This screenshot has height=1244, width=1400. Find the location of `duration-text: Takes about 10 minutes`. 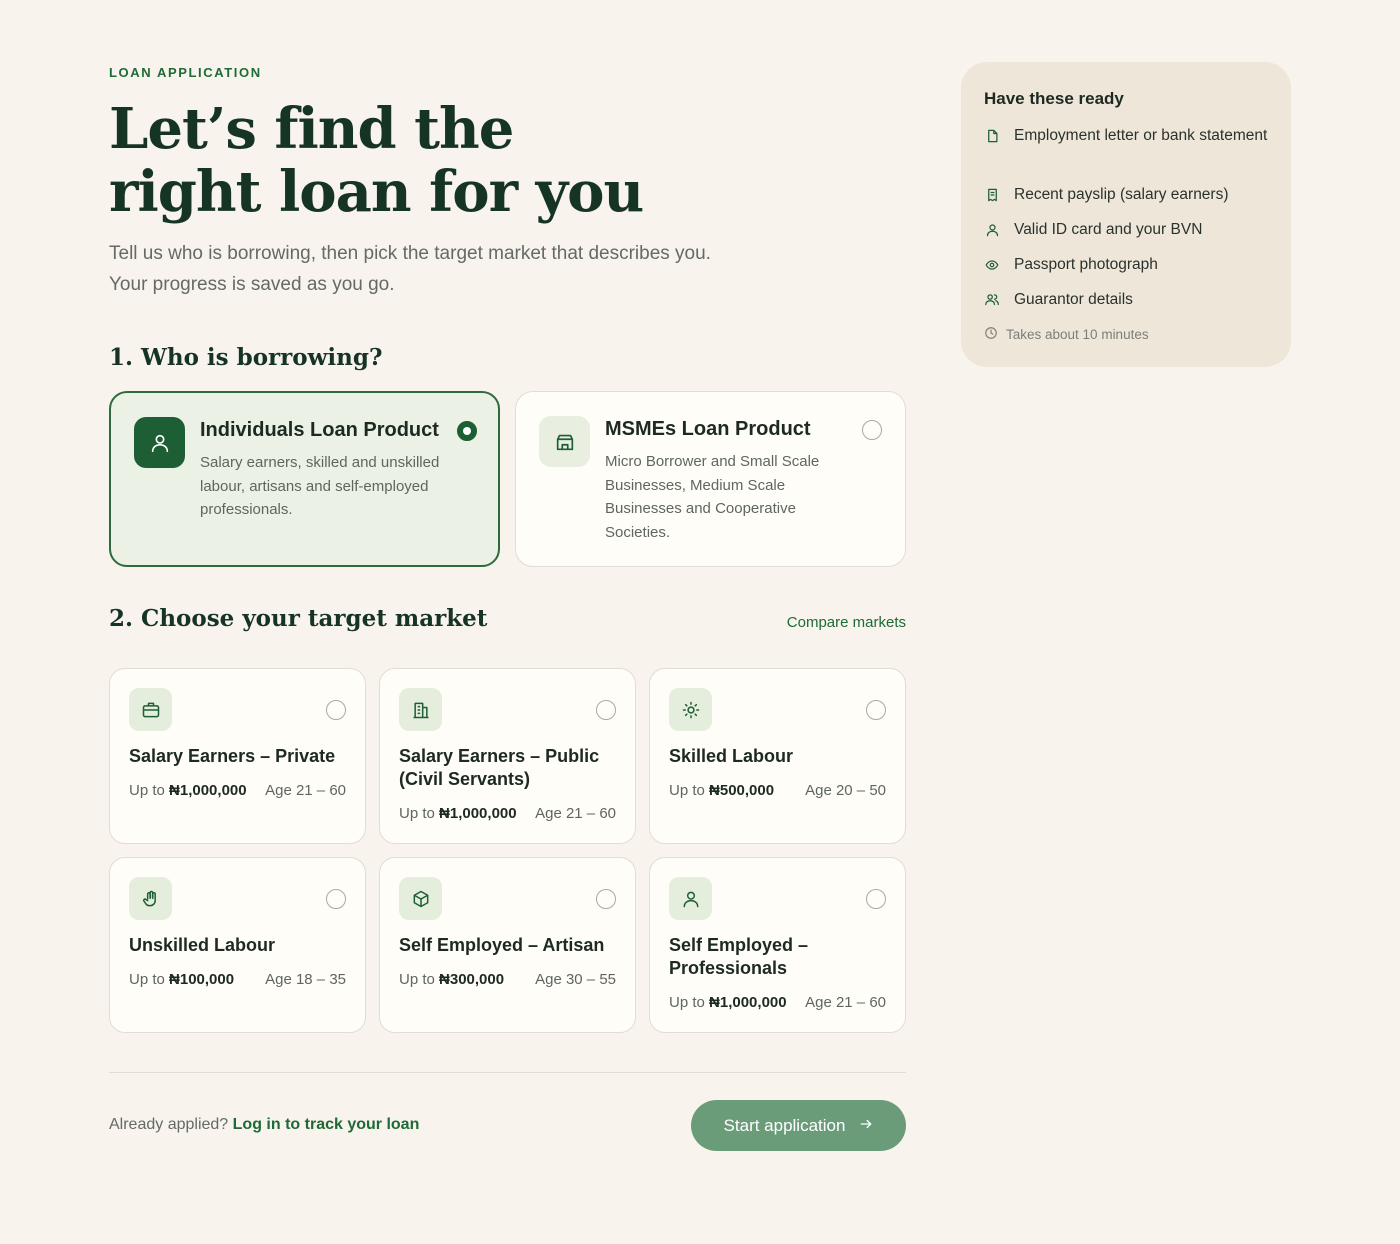

duration-text: Takes about 10 minutes is located at coordinates (1077, 334).